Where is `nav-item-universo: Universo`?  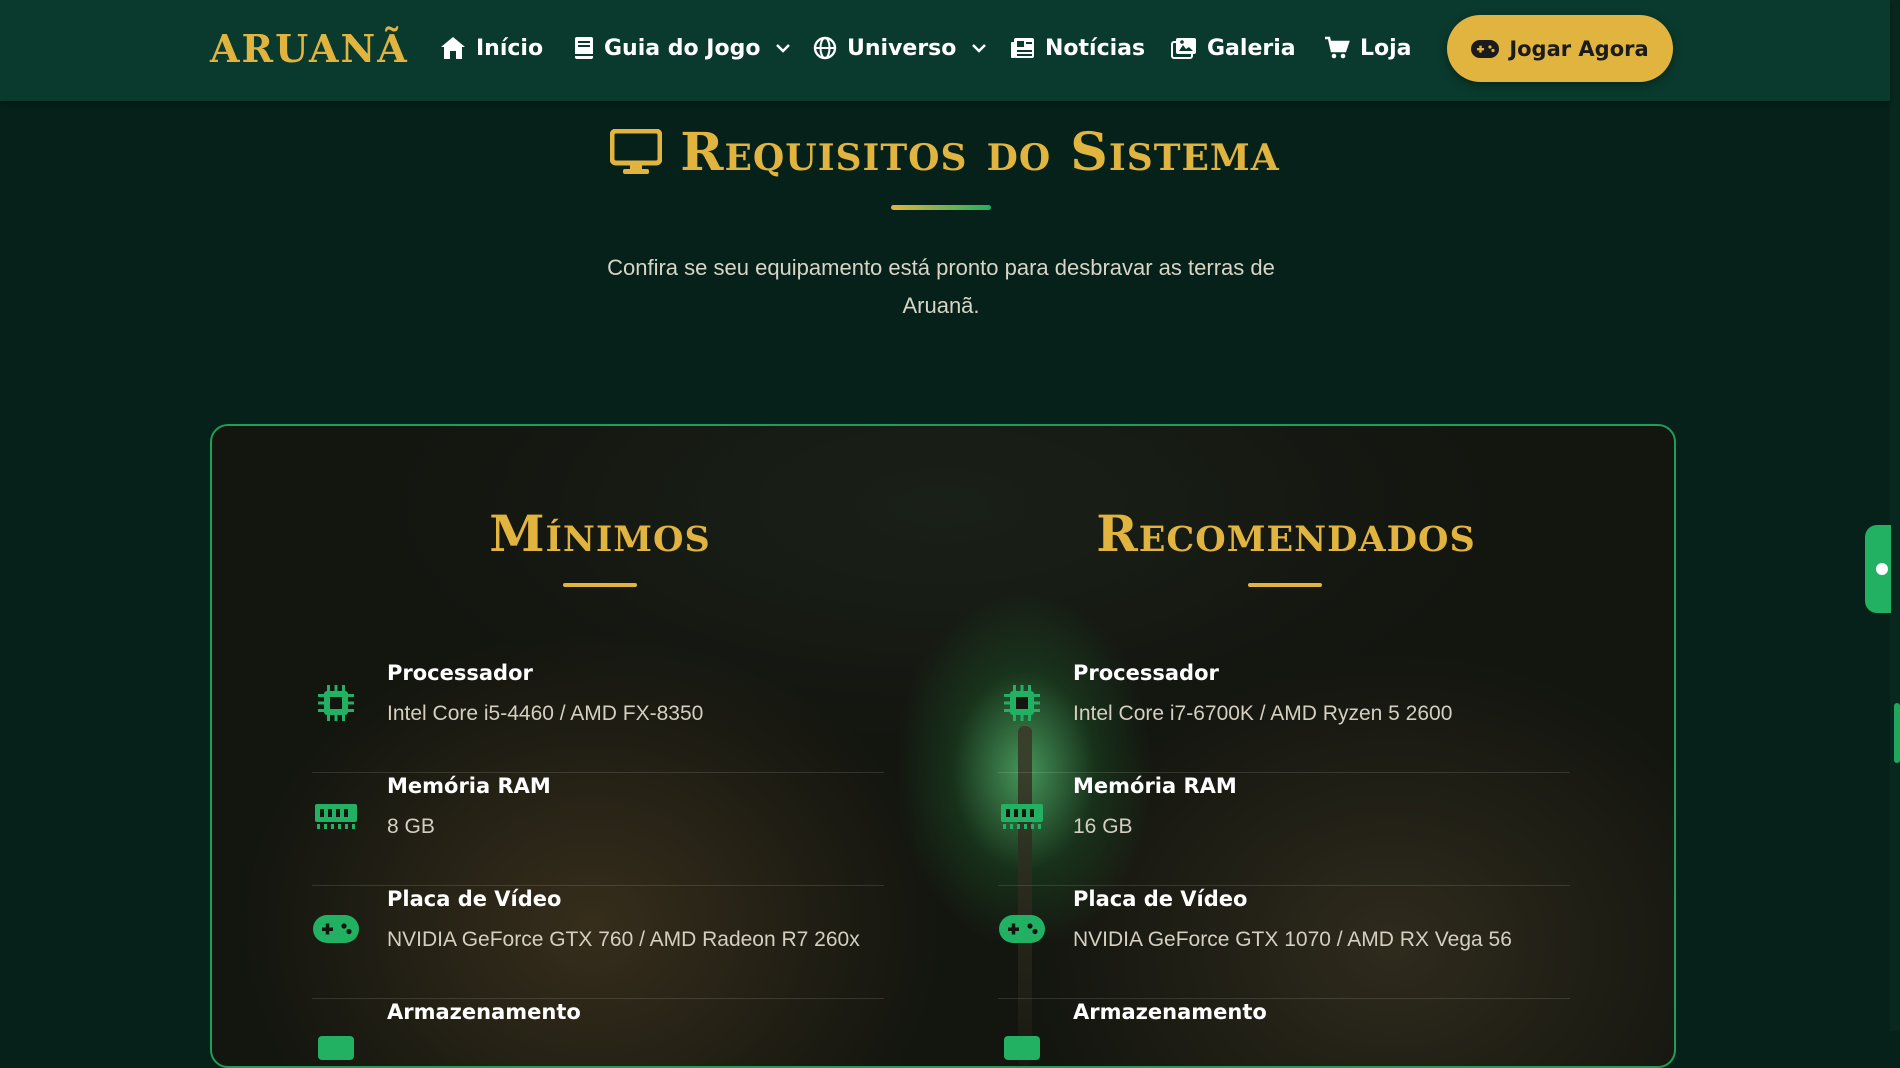
nav-item-universo: Universo is located at coordinates (900, 48).